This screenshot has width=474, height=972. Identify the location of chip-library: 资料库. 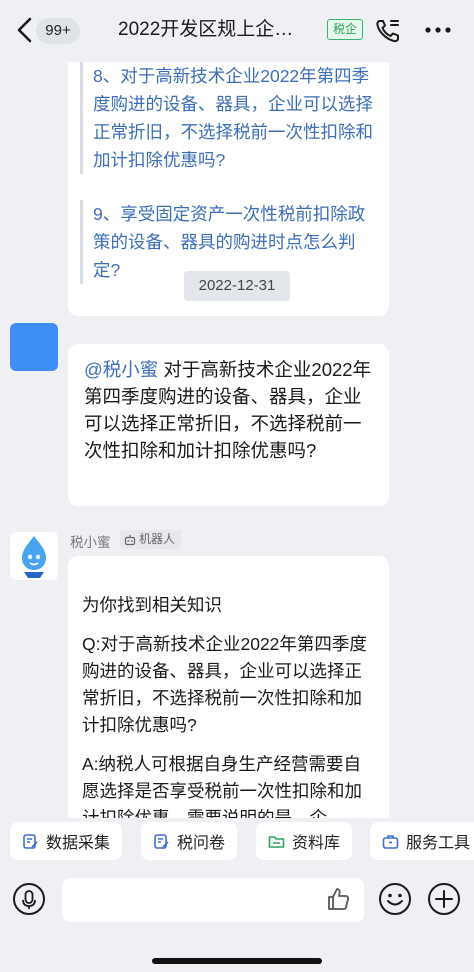
(304, 841).